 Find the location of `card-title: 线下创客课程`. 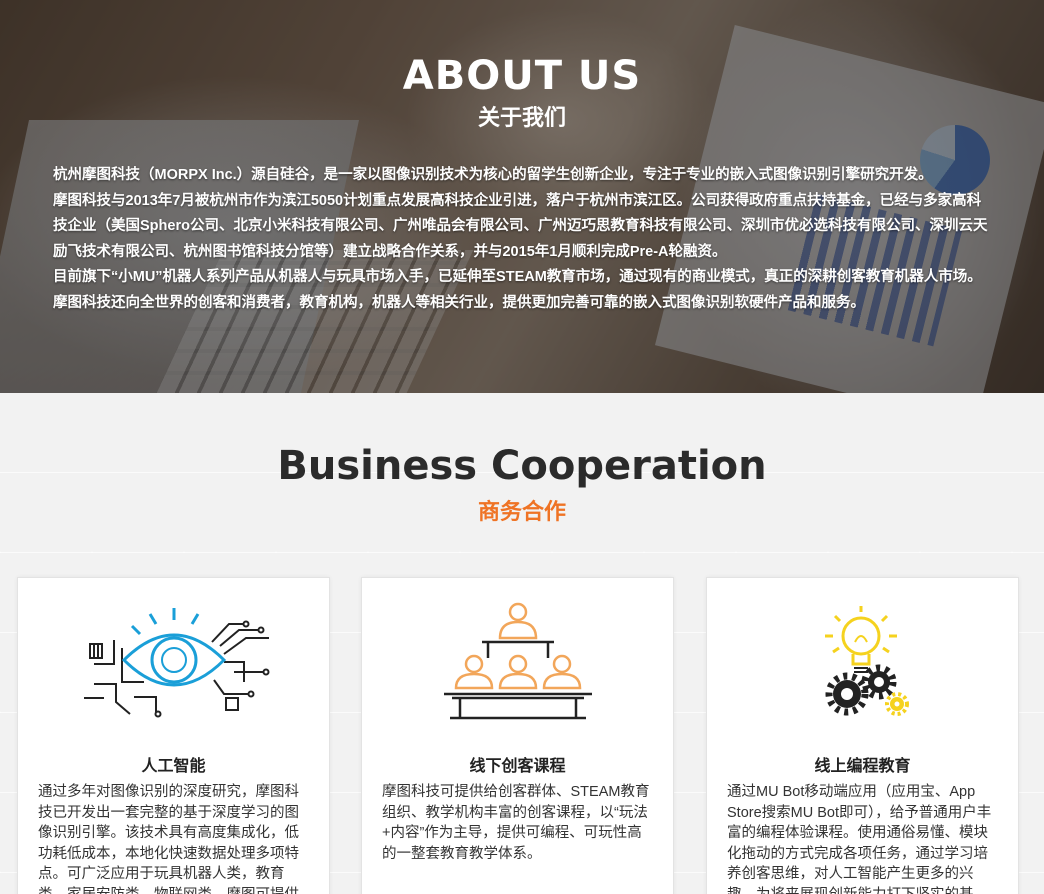

card-title: 线下创客课程 is located at coordinates (517, 766).